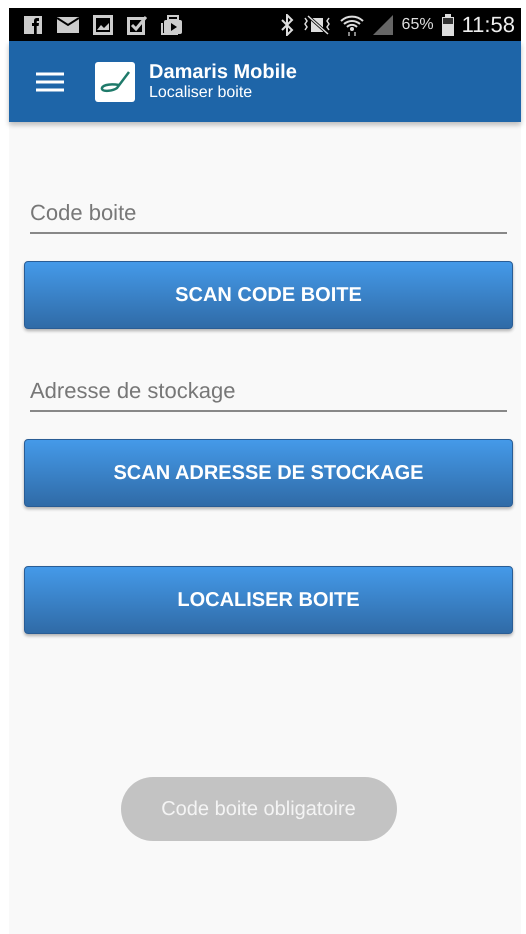 The image size is (526, 934). What do you see at coordinates (268, 473) in the screenshot?
I see `action-button: SCAN ADRESSE DE STOCKAGE` at bounding box center [268, 473].